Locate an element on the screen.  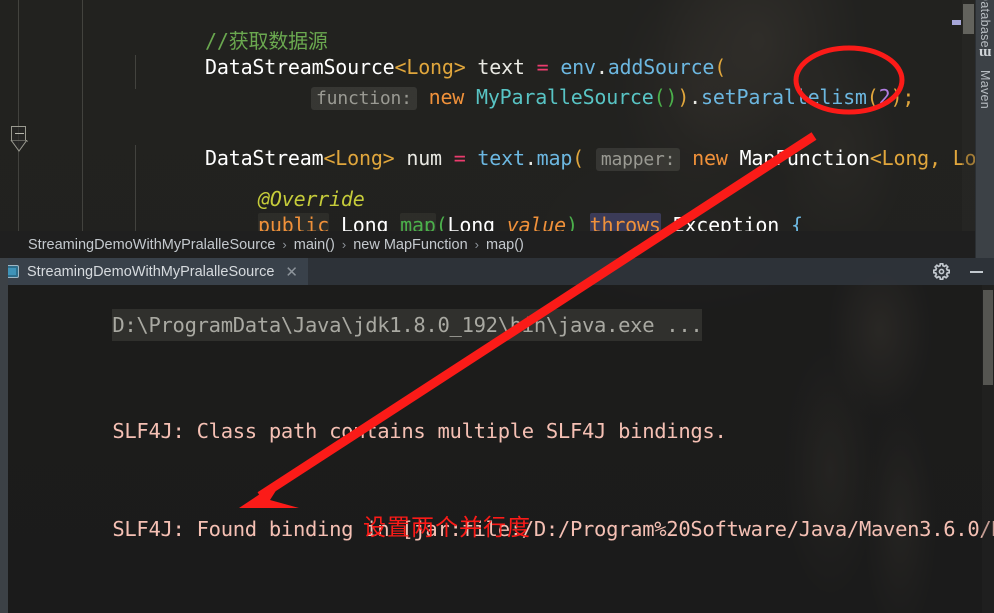
code-lparen-3: ( is located at coordinates (578, 158).